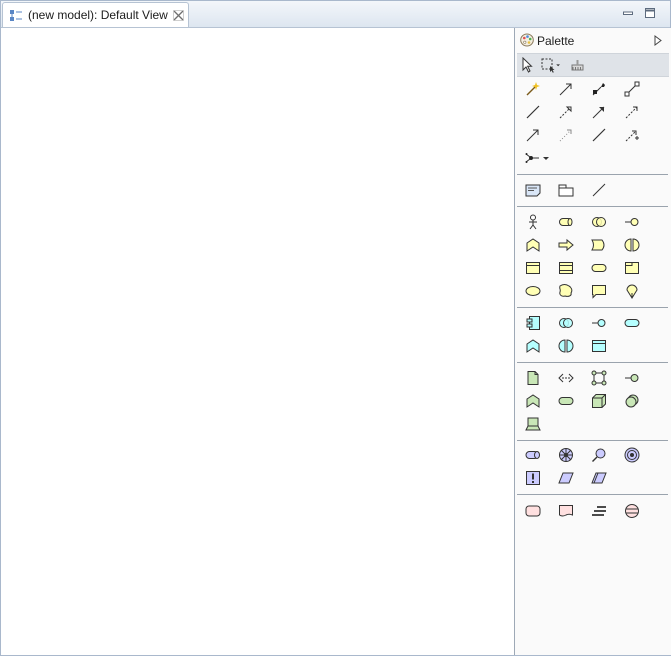  I want to click on application-component-tool, so click(533, 323).